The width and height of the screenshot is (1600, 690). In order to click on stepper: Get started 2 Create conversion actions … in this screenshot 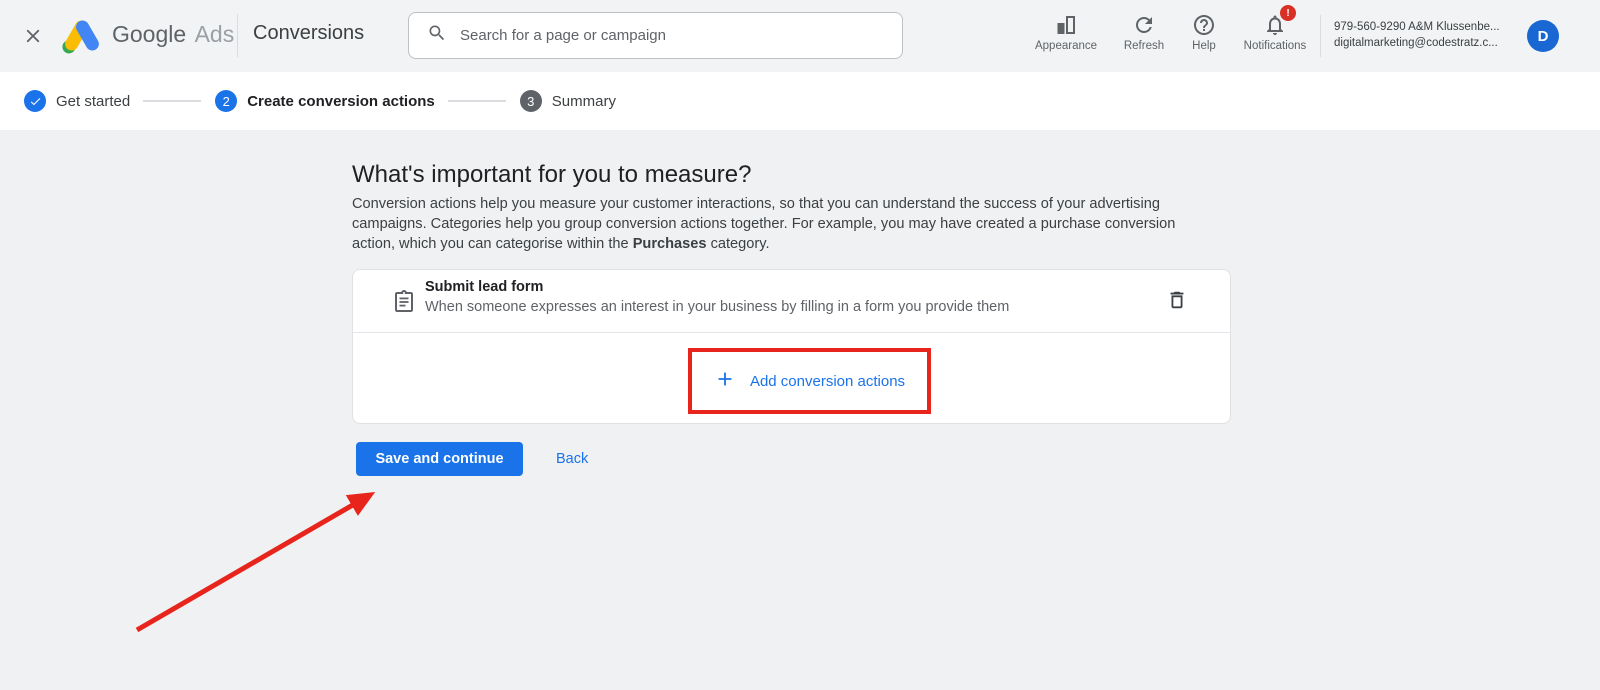, I will do `click(800, 101)`.